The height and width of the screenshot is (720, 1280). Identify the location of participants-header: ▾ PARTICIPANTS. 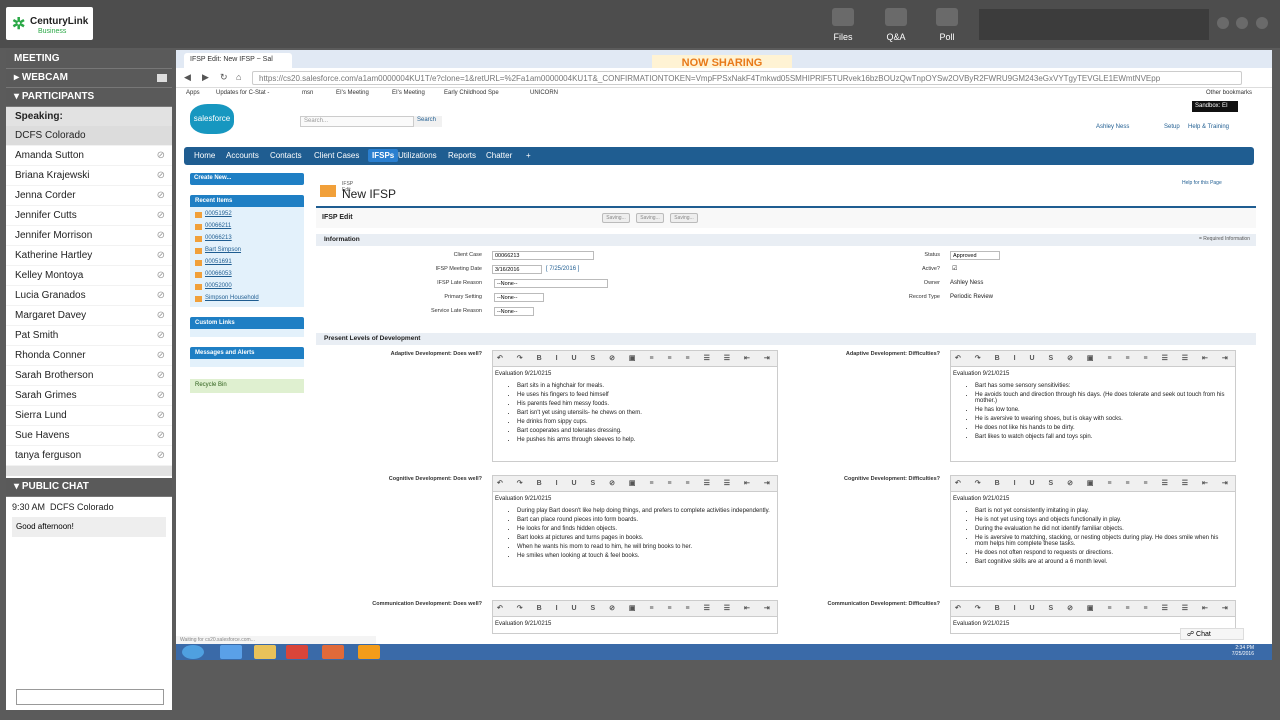
(89, 97).